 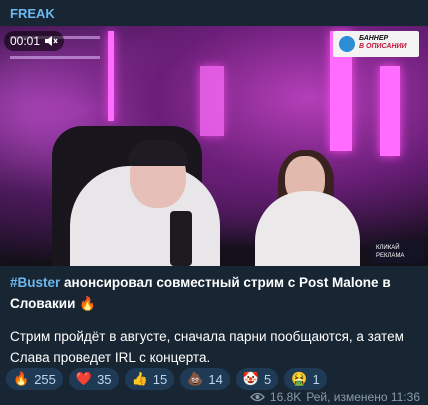 What do you see at coordinates (139, 378) in the screenshot?
I see `thumbs-up-icon: 👍` at bounding box center [139, 378].